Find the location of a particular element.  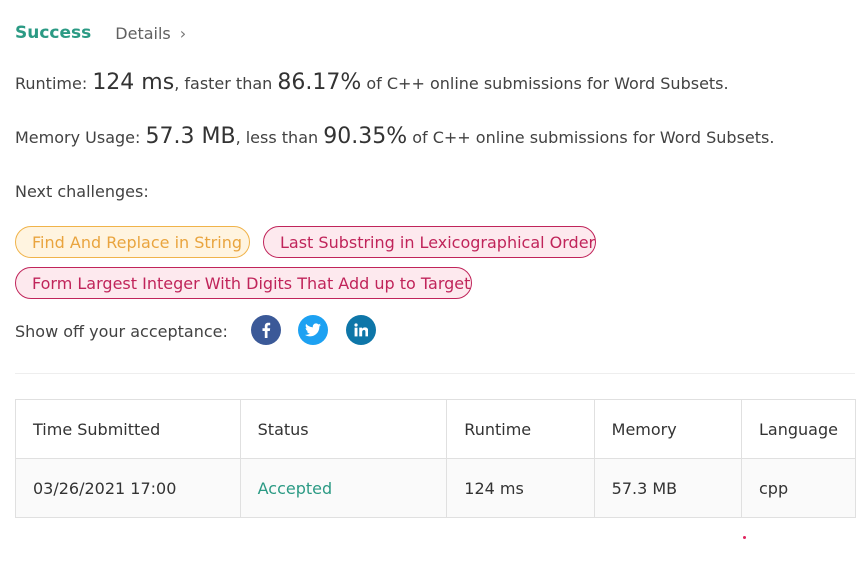

challenge-tag-label: Last Substring in Lexicographical Order is located at coordinates (438, 242).